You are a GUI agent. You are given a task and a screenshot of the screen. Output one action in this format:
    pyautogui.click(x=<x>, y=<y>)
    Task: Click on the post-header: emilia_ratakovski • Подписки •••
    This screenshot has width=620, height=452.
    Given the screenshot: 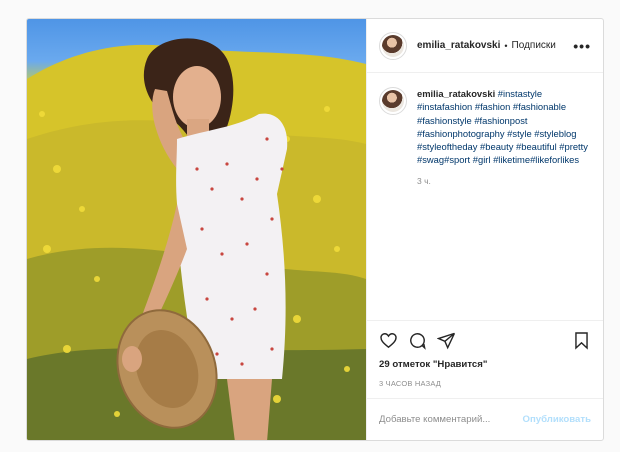 What is the action you would take?
    pyautogui.click(x=485, y=46)
    